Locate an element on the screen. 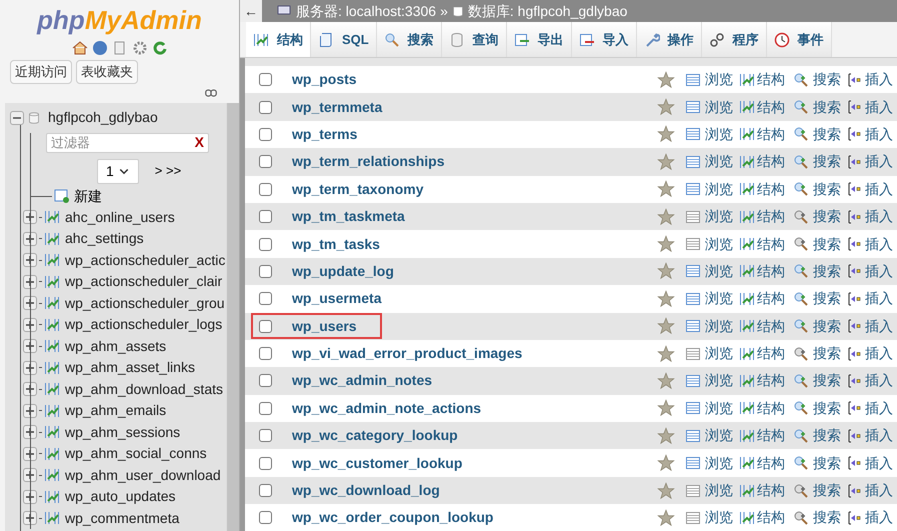  tab: 查询 is located at coordinates (474, 39).